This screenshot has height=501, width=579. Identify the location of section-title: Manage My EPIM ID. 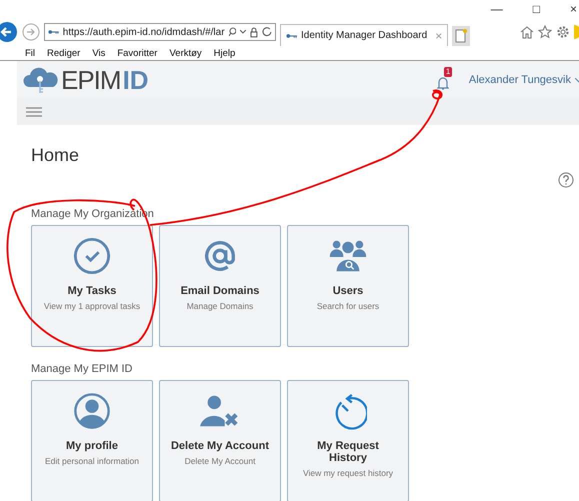
(82, 369).